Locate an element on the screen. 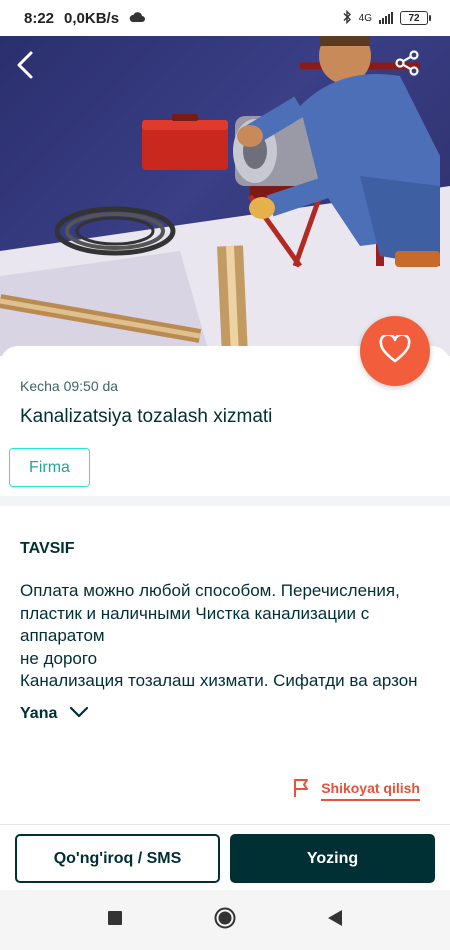 The height and width of the screenshot is (950, 450). recent-apps-button is located at coordinates (115, 920).